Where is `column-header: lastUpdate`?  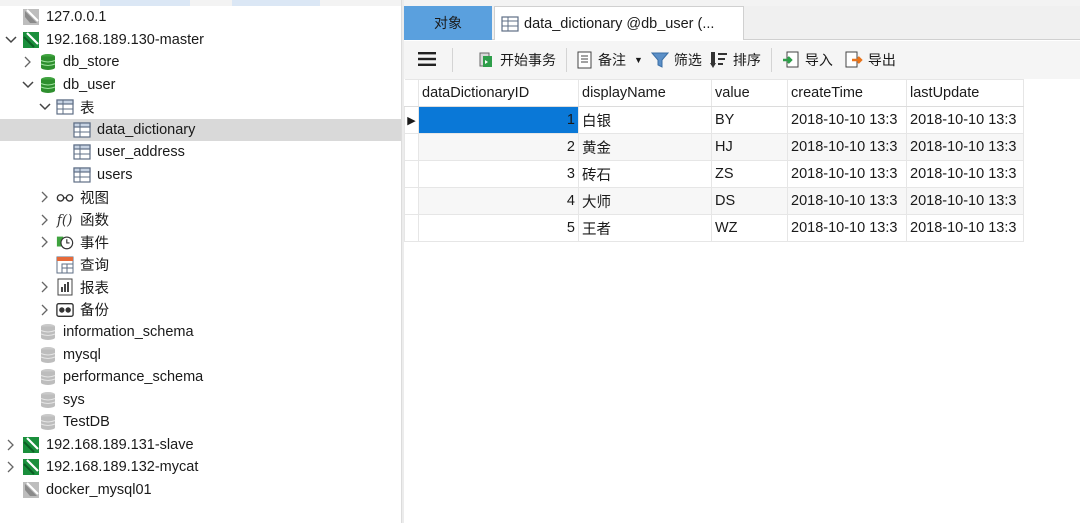 column-header: lastUpdate is located at coordinates (965, 93).